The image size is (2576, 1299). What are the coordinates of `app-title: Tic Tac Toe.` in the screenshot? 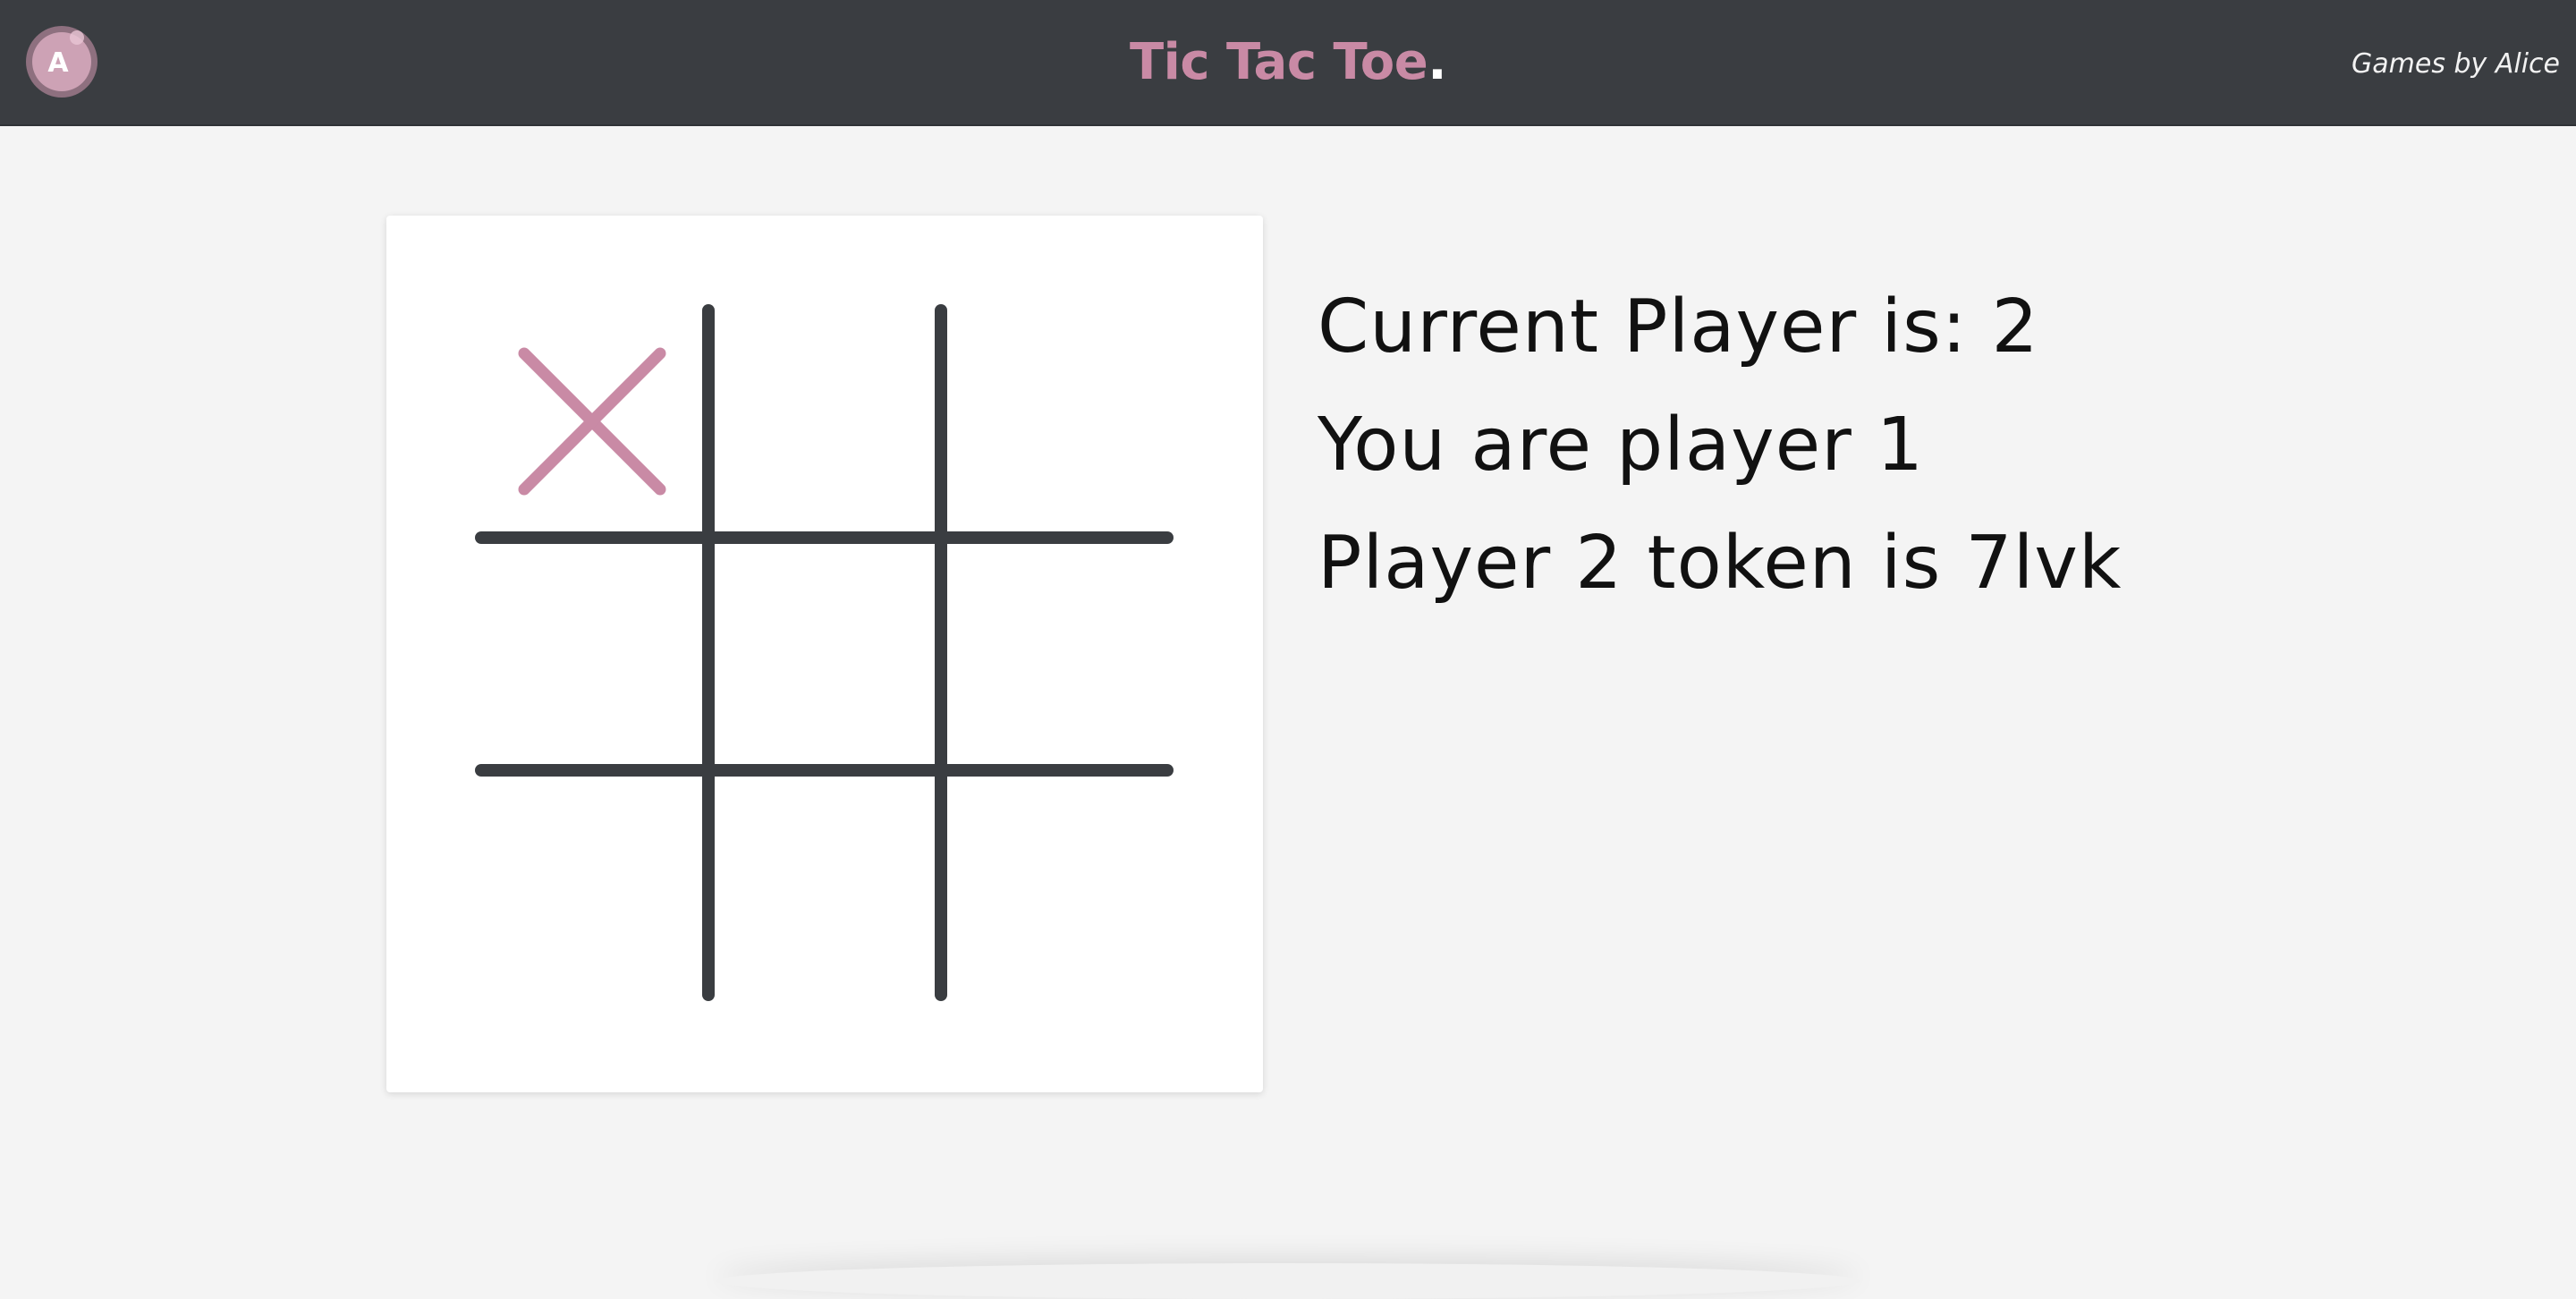 It's located at (1288, 62).